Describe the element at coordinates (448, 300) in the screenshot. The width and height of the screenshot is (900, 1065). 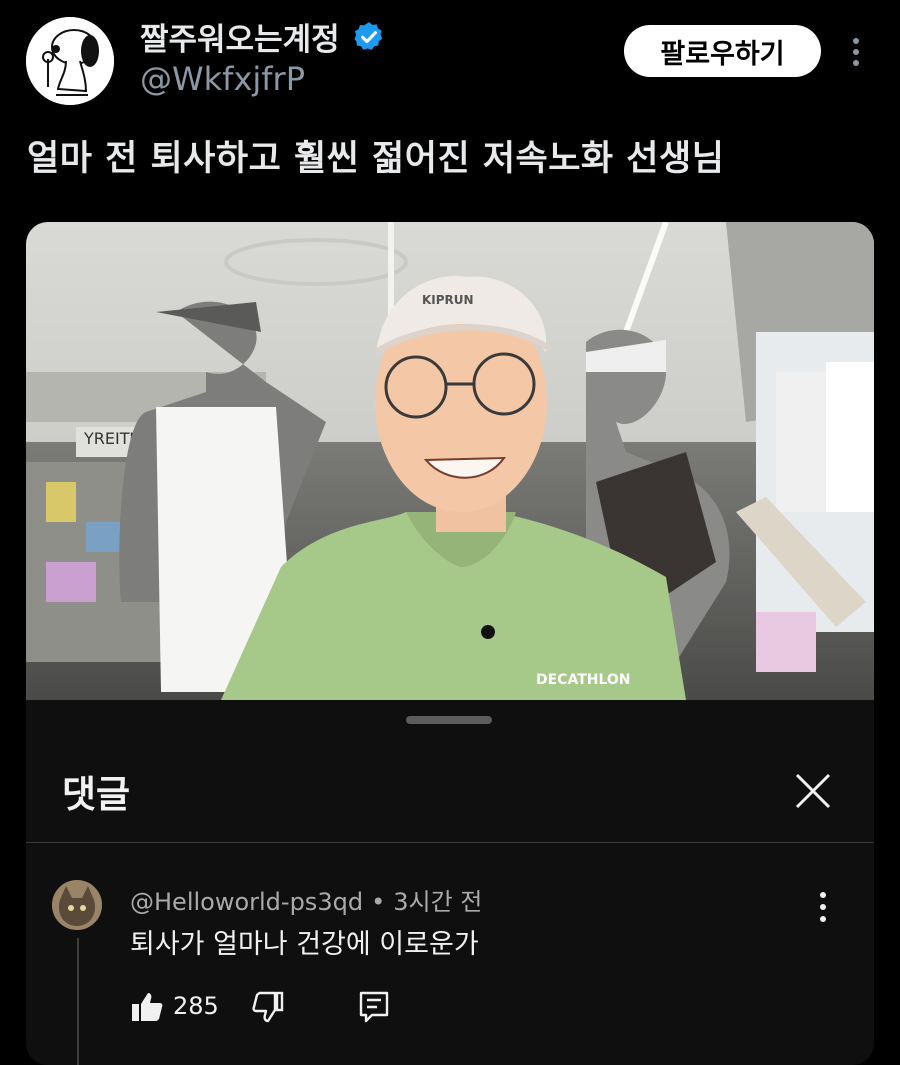
I see `cap-logo: KIPRUN` at that location.